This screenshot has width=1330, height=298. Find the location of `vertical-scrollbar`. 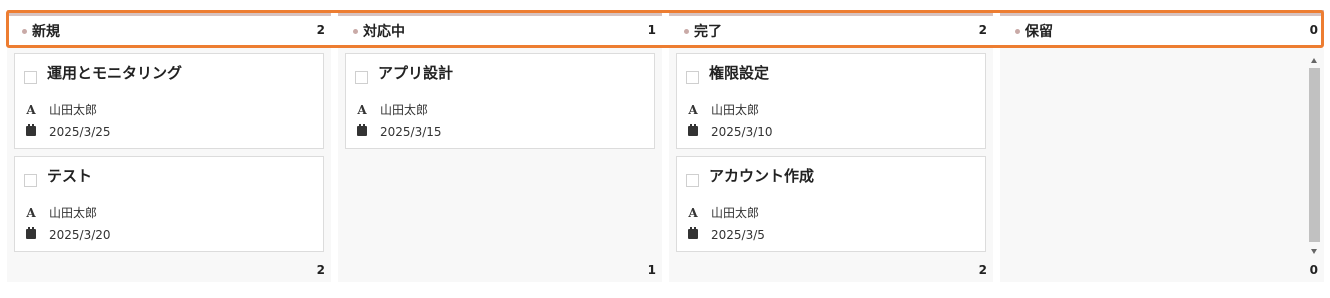

vertical-scrollbar is located at coordinates (1314, 156).